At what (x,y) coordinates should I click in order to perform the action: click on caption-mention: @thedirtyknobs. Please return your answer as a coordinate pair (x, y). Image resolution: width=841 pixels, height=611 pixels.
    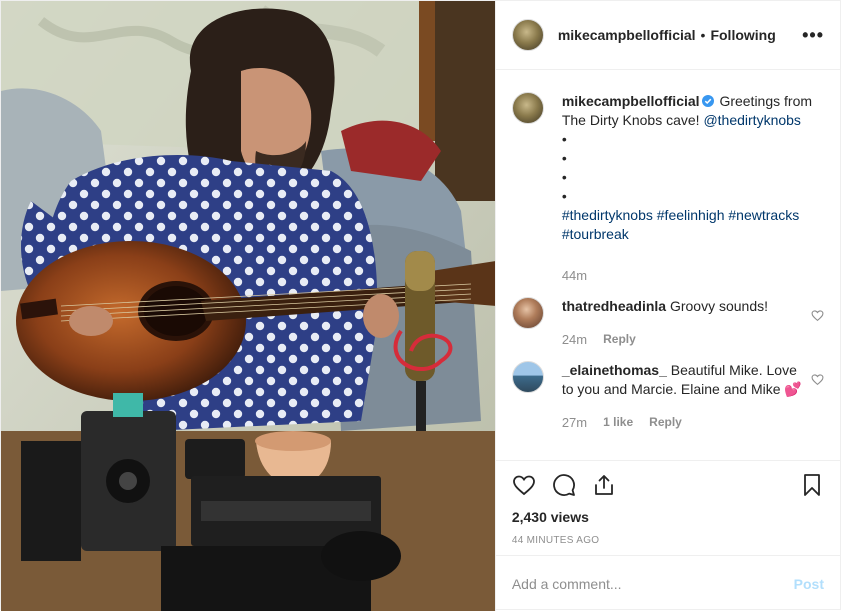
    Looking at the image, I should click on (751, 120).